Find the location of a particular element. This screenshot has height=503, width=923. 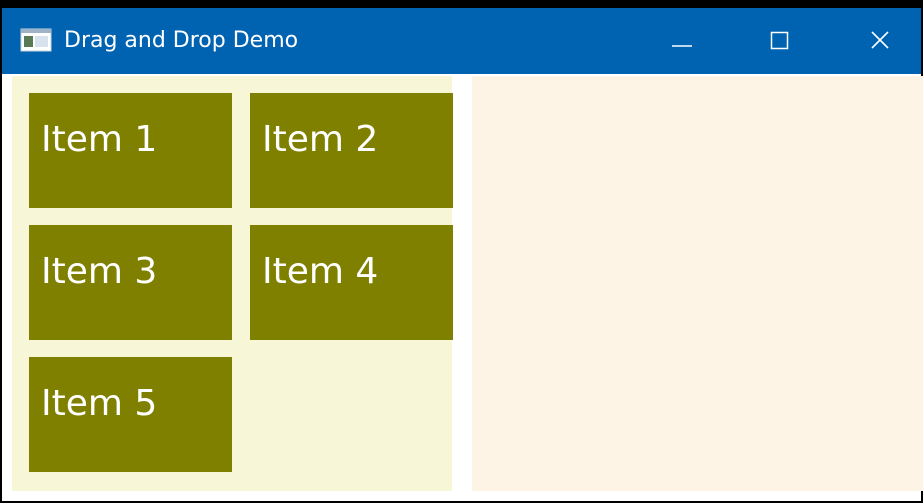

drag-item-label: Item 5 is located at coordinates (99, 403).